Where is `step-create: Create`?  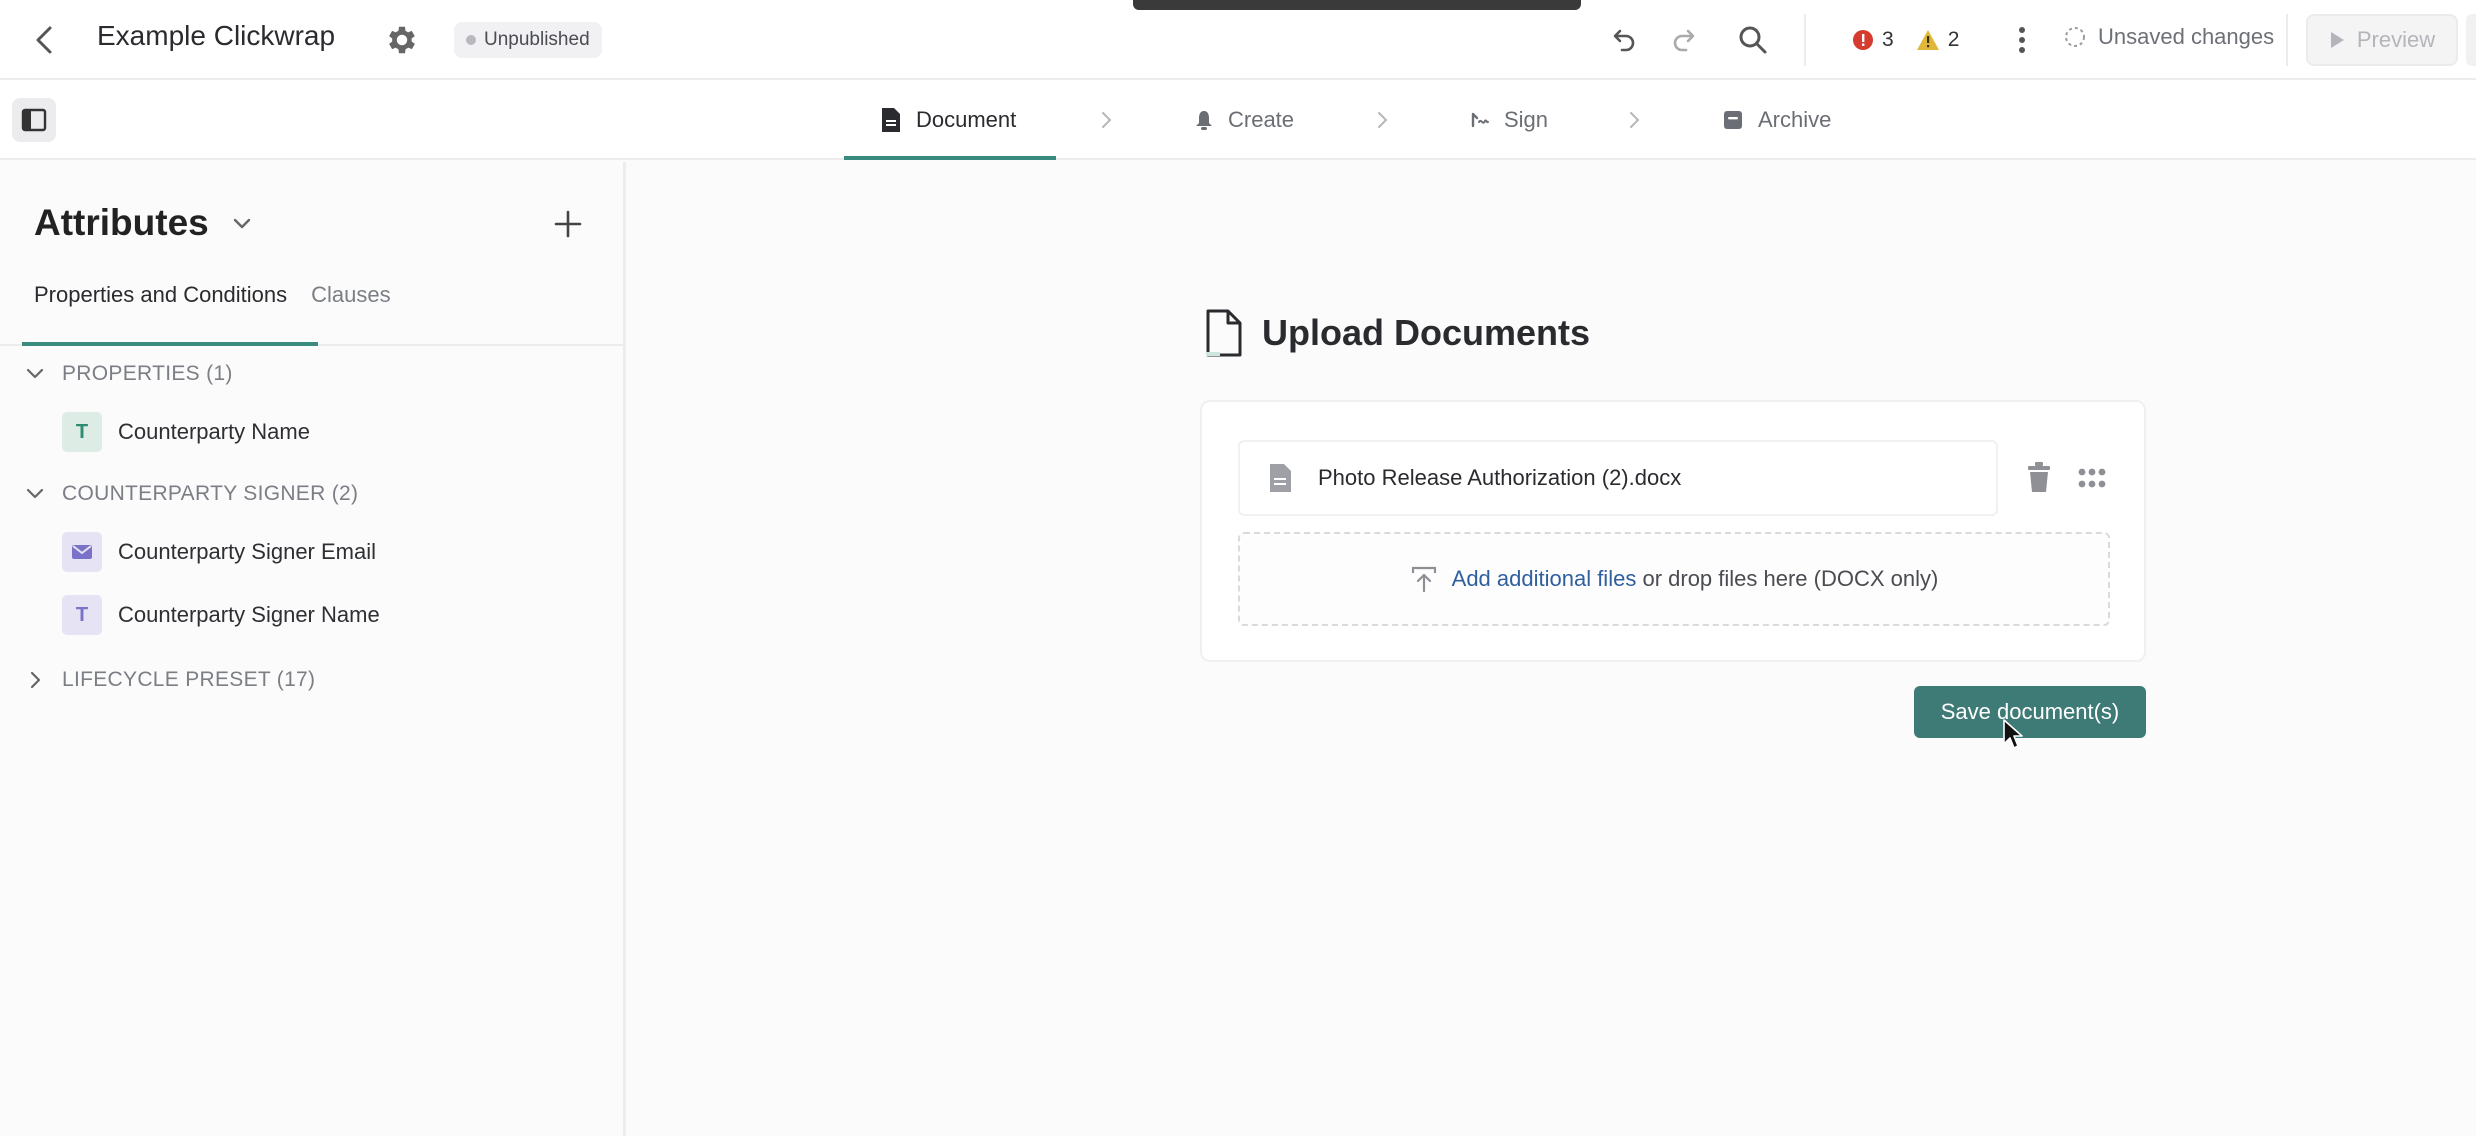 step-create: Create is located at coordinates (1244, 120).